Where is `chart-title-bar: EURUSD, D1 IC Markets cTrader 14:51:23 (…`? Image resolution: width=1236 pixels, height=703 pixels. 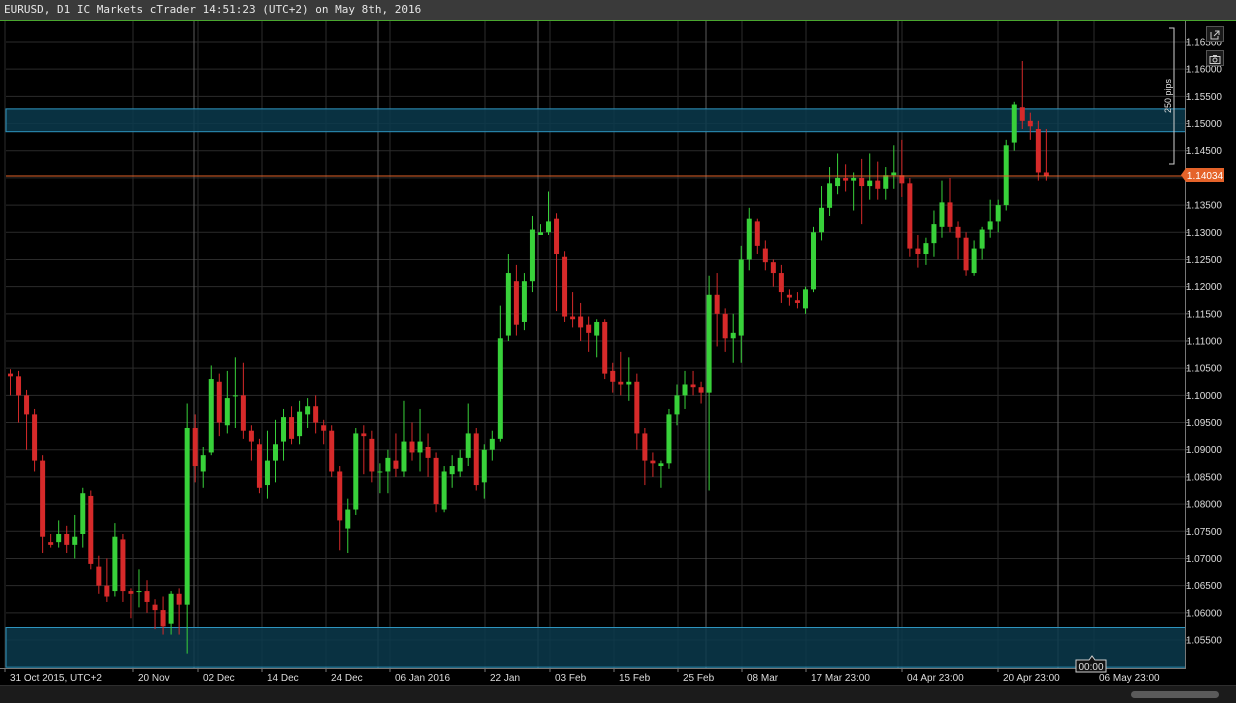 chart-title-bar: EURUSD, D1 IC Markets cTrader 14:51:23 (… is located at coordinates (618, 10).